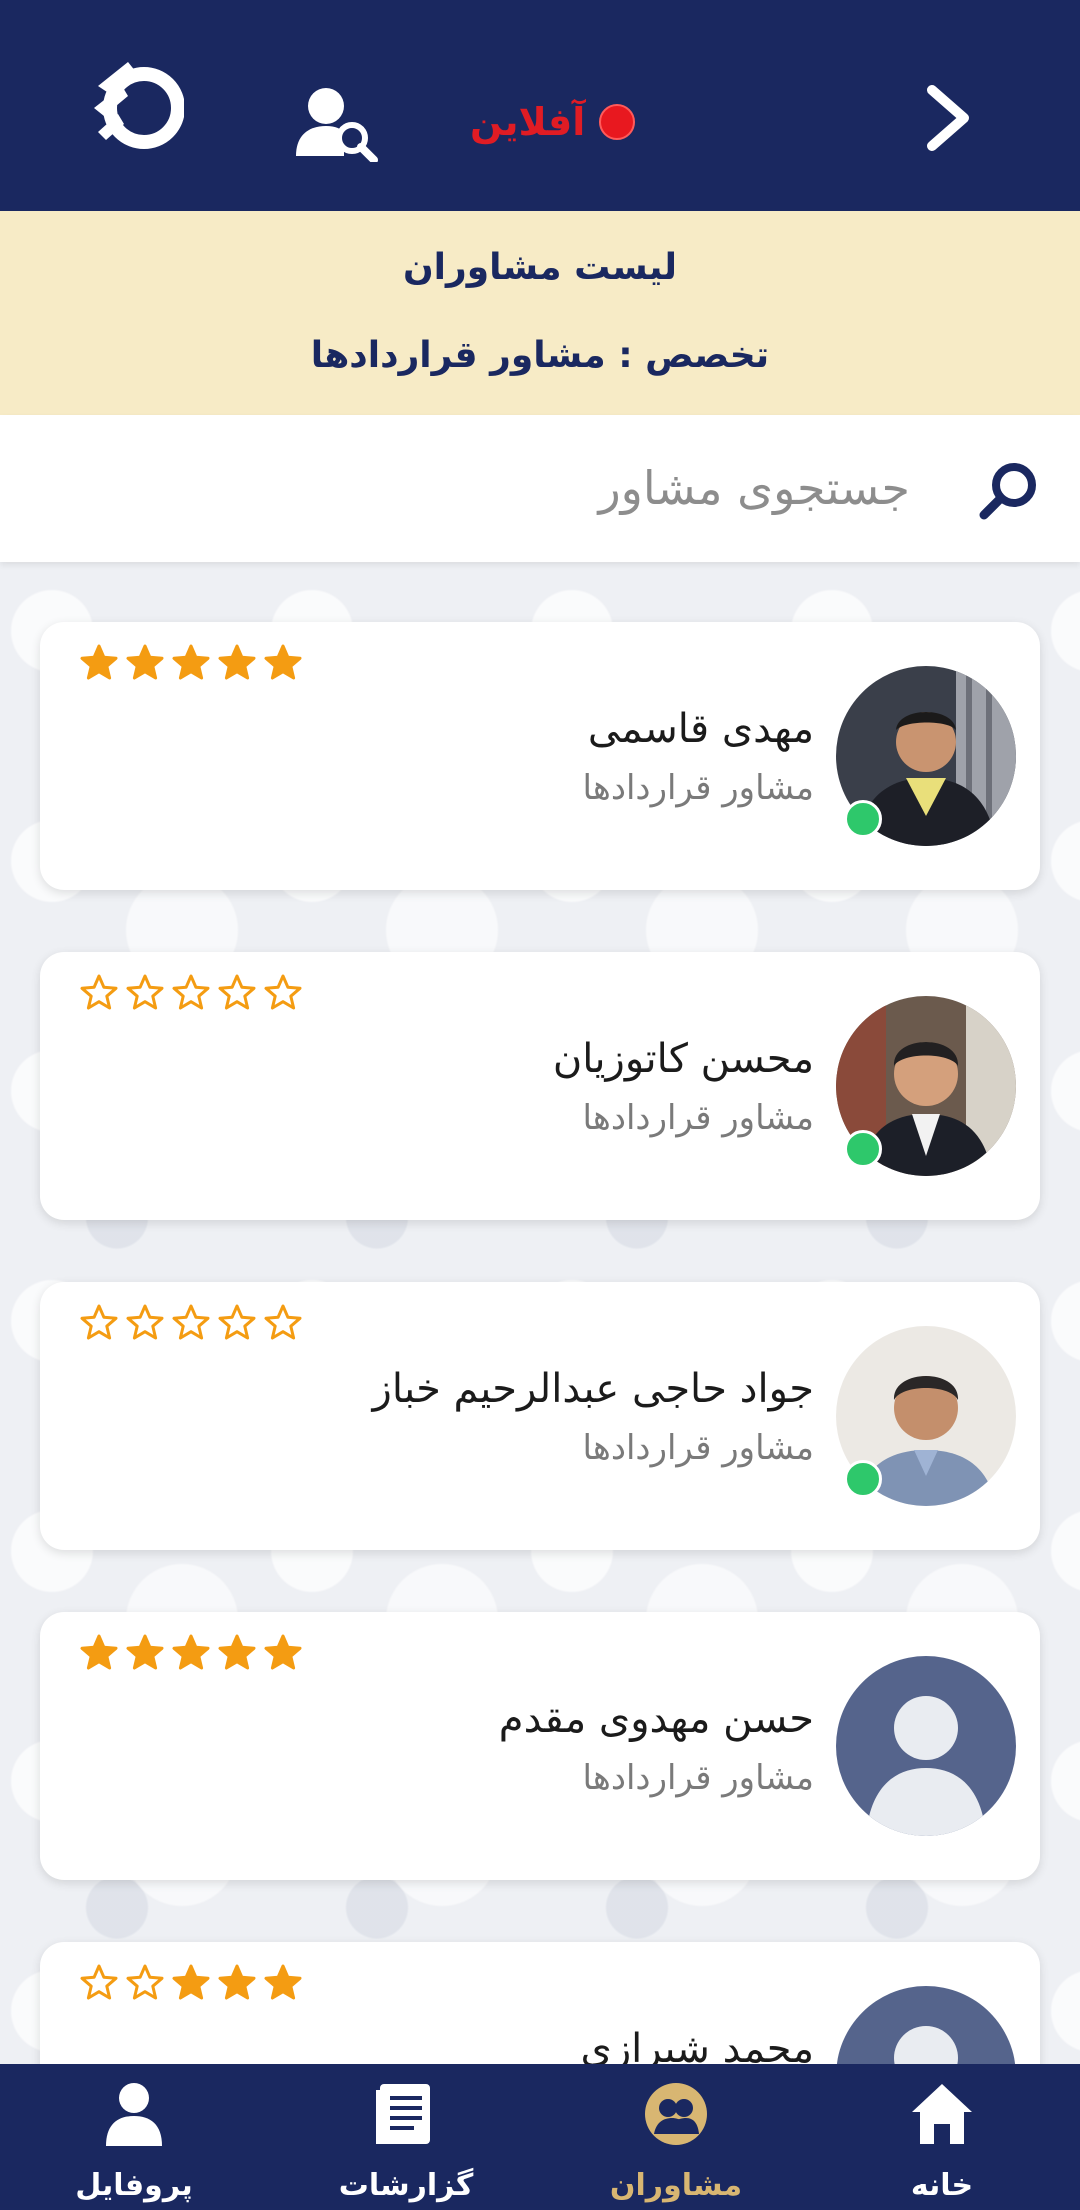  I want to click on advisor-name: حسن مهدوی مقدم, so click(656, 1719).